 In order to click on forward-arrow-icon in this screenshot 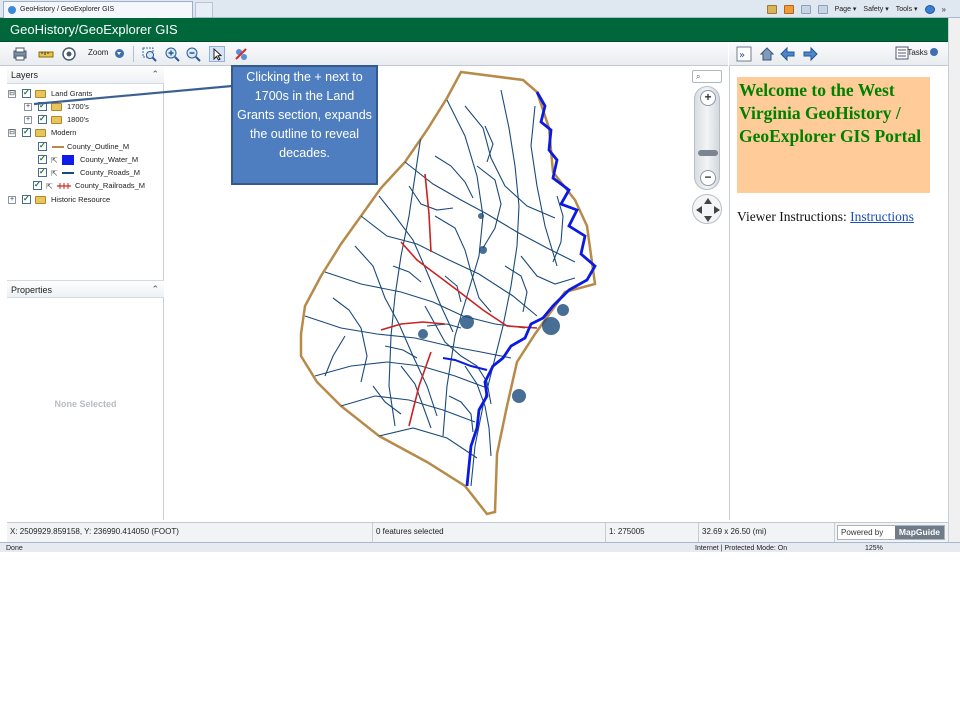, I will do `click(810, 54)`.